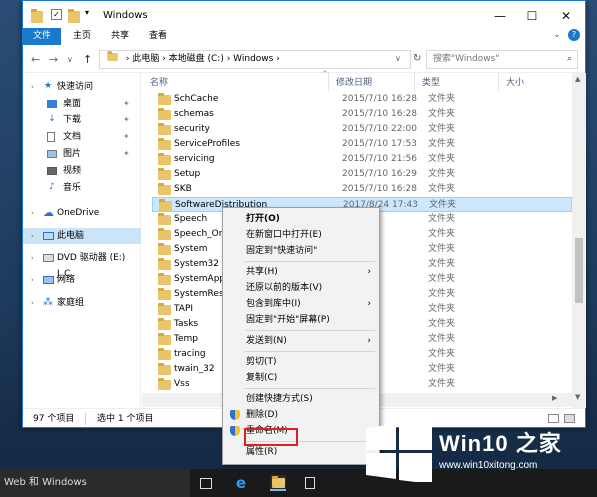 The width and height of the screenshot is (597, 497). Describe the element at coordinates (301, 378) in the screenshot. I see `menu-item: 复制(C)` at that location.